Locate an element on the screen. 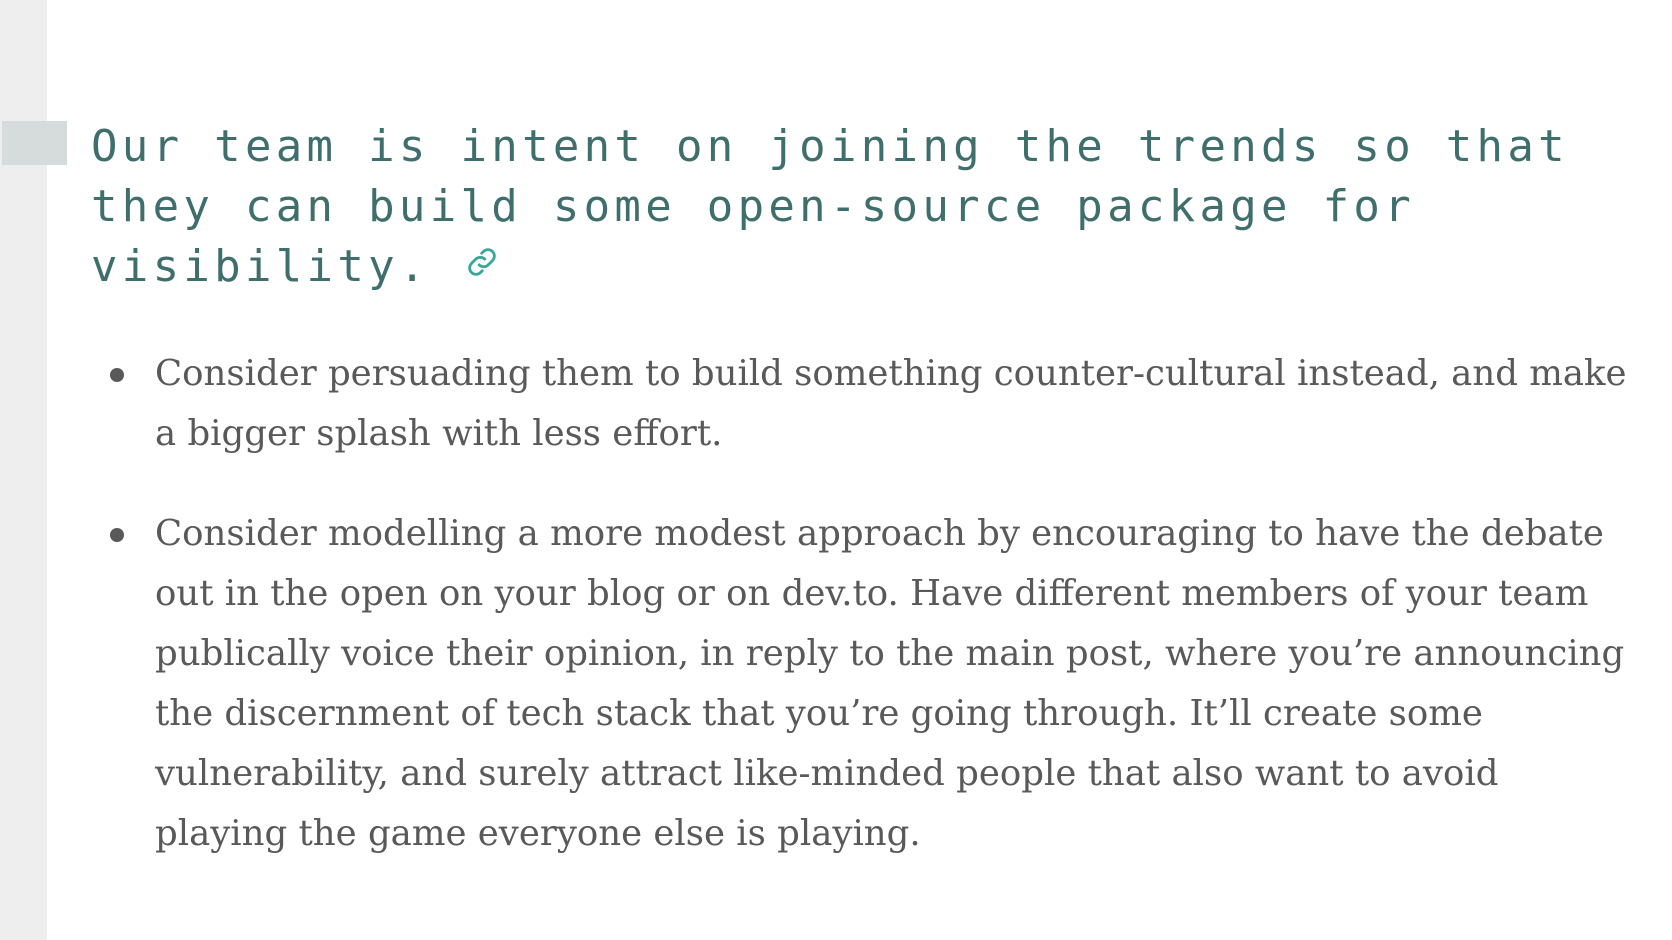  link-icon is located at coordinates (481, 262).